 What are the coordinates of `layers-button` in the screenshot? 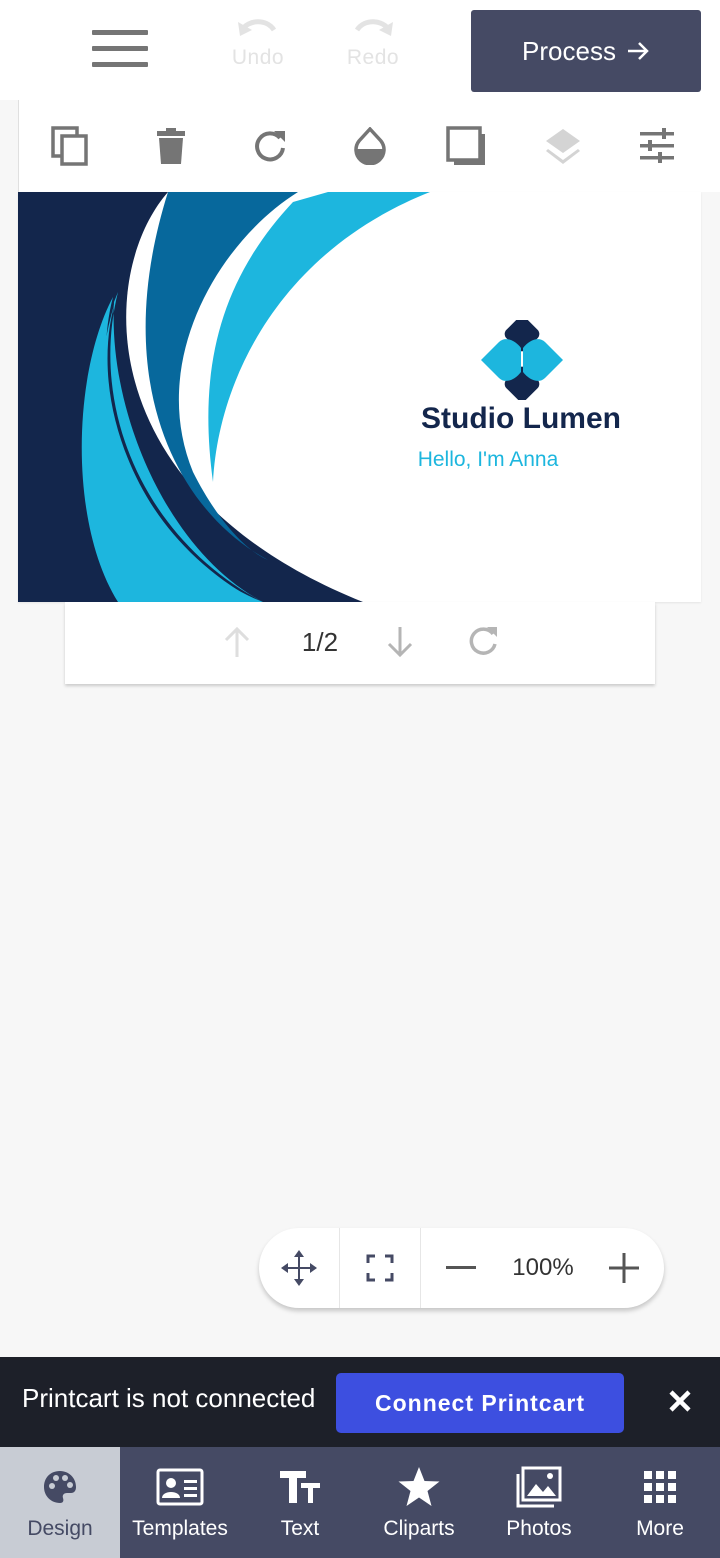 It's located at (563, 146).